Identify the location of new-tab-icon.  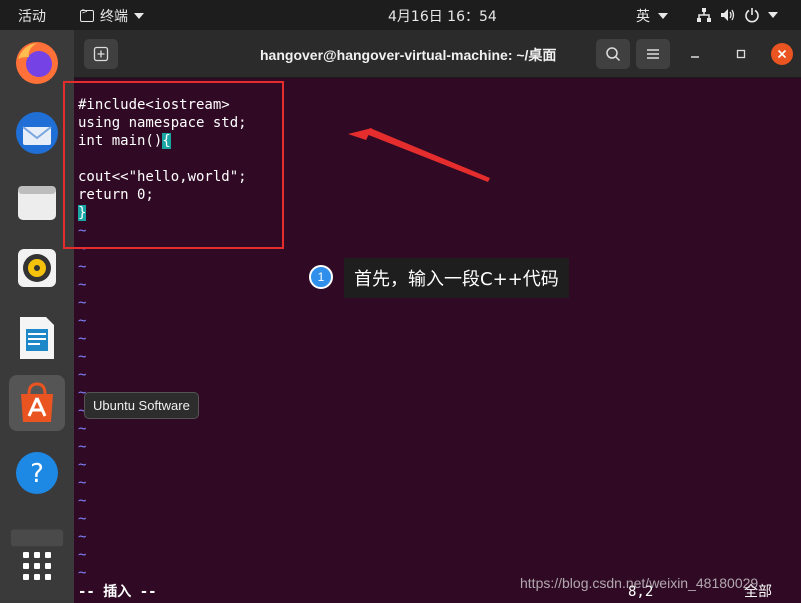
(101, 54).